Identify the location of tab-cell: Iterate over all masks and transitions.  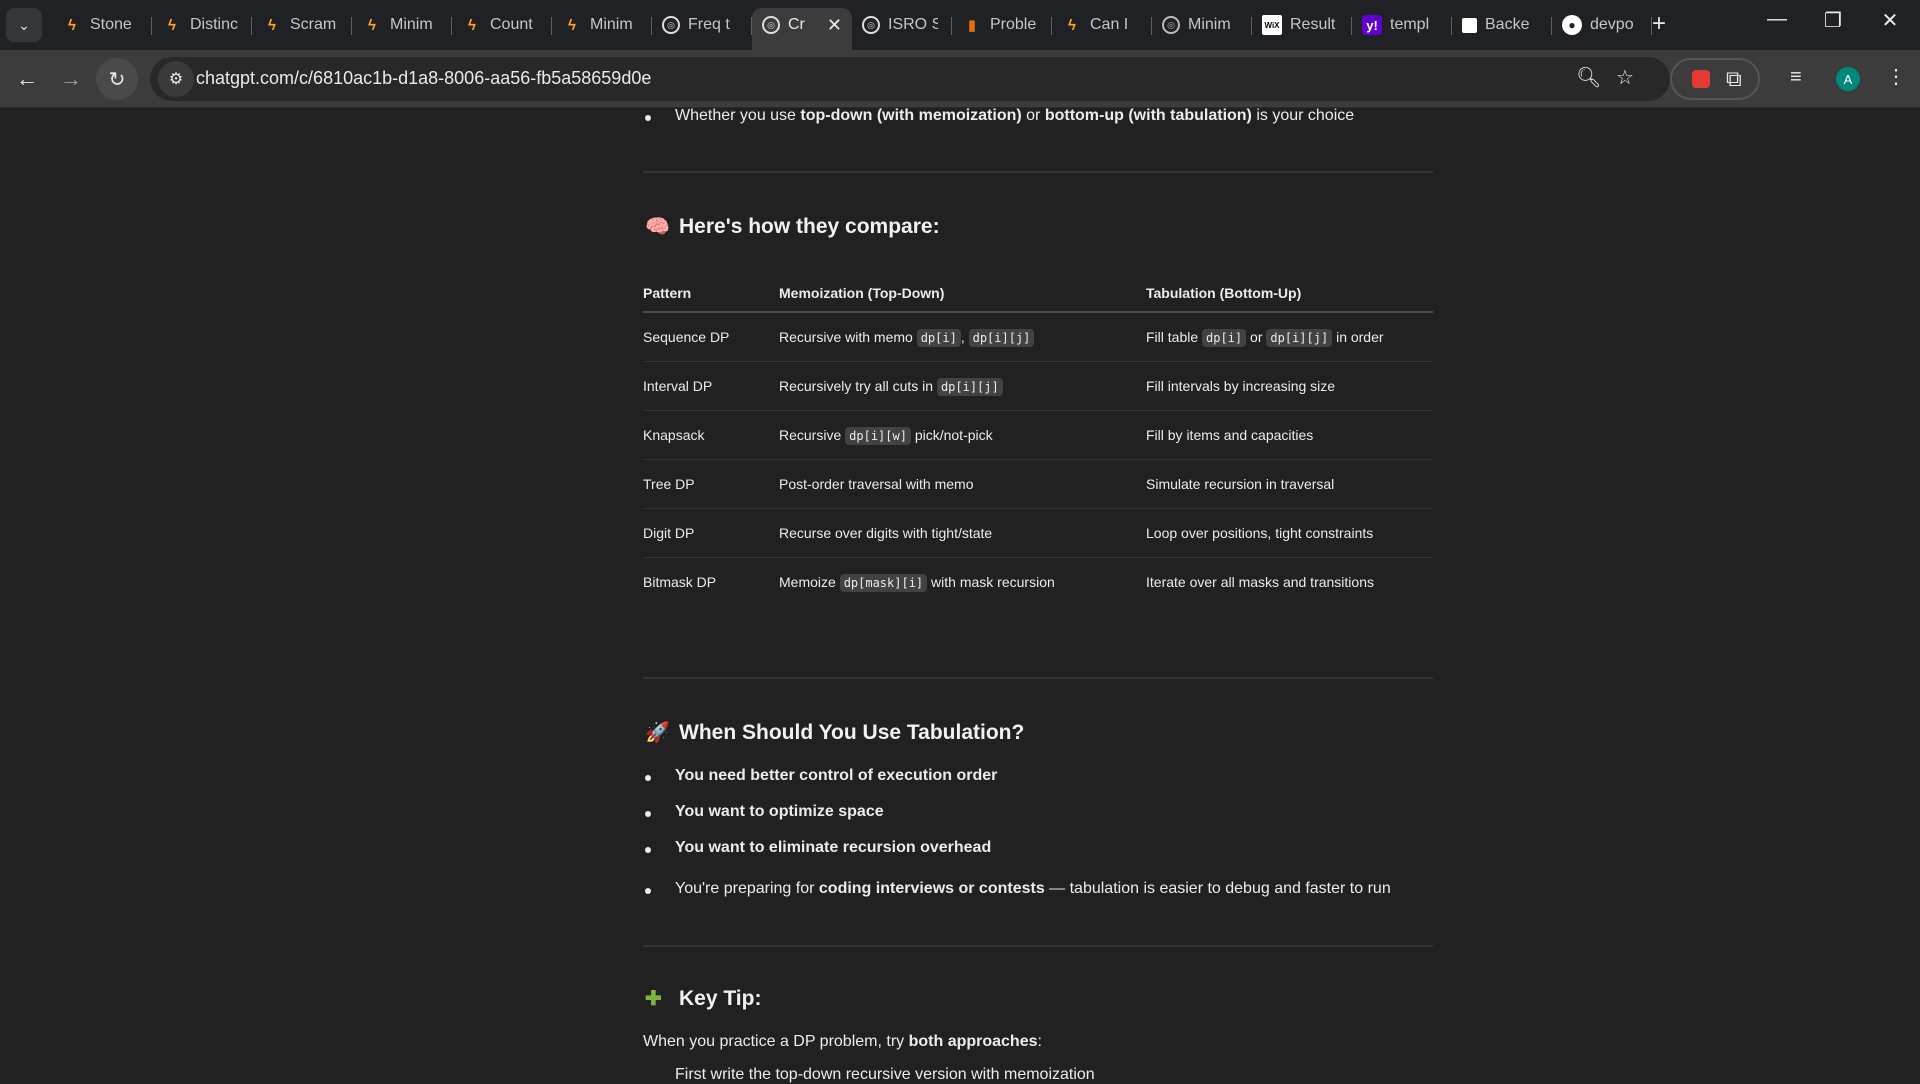
(1289, 581).